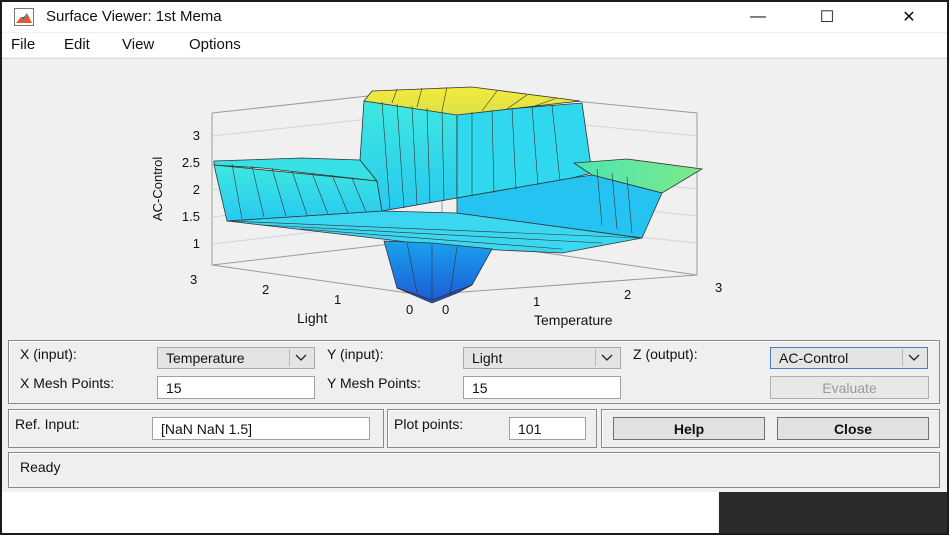  I want to click on minimize-icon: —, so click(758, 16).